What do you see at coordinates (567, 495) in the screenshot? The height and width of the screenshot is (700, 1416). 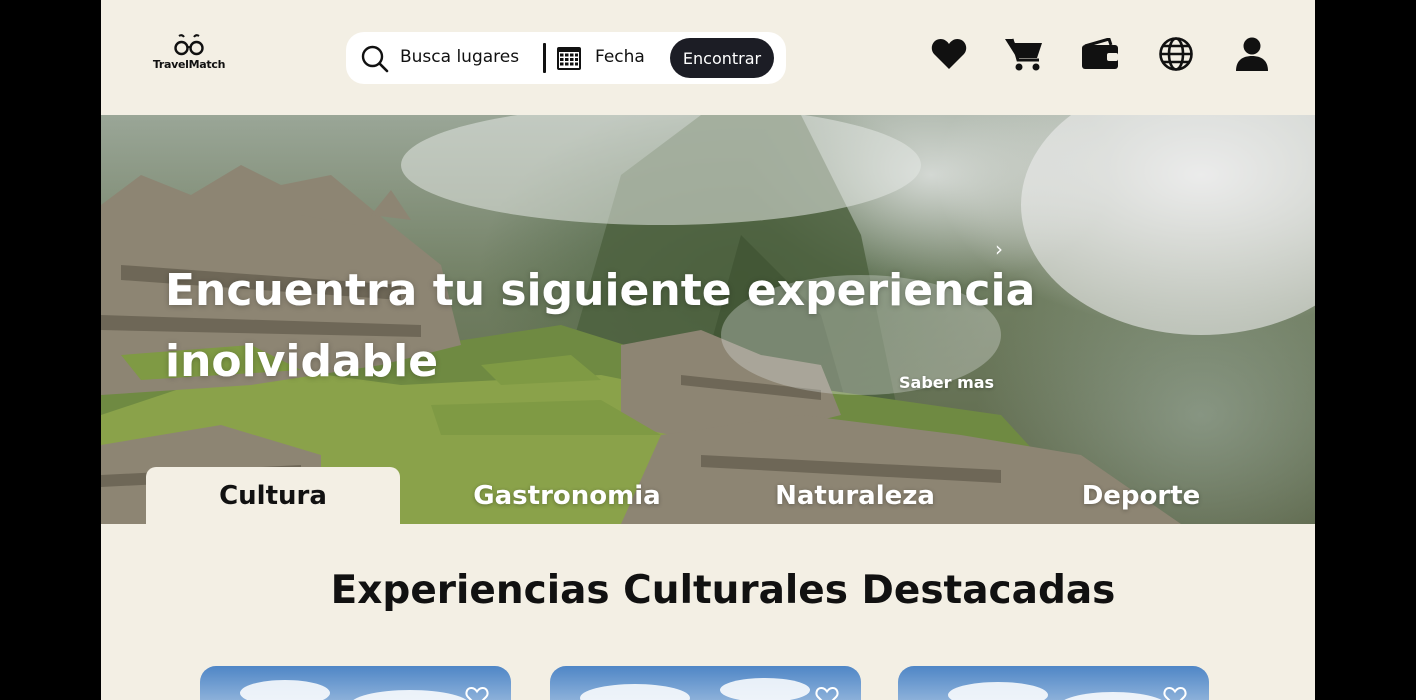 I see `tab-gastronomia: Gastronomia` at bounding box center [567, 495].